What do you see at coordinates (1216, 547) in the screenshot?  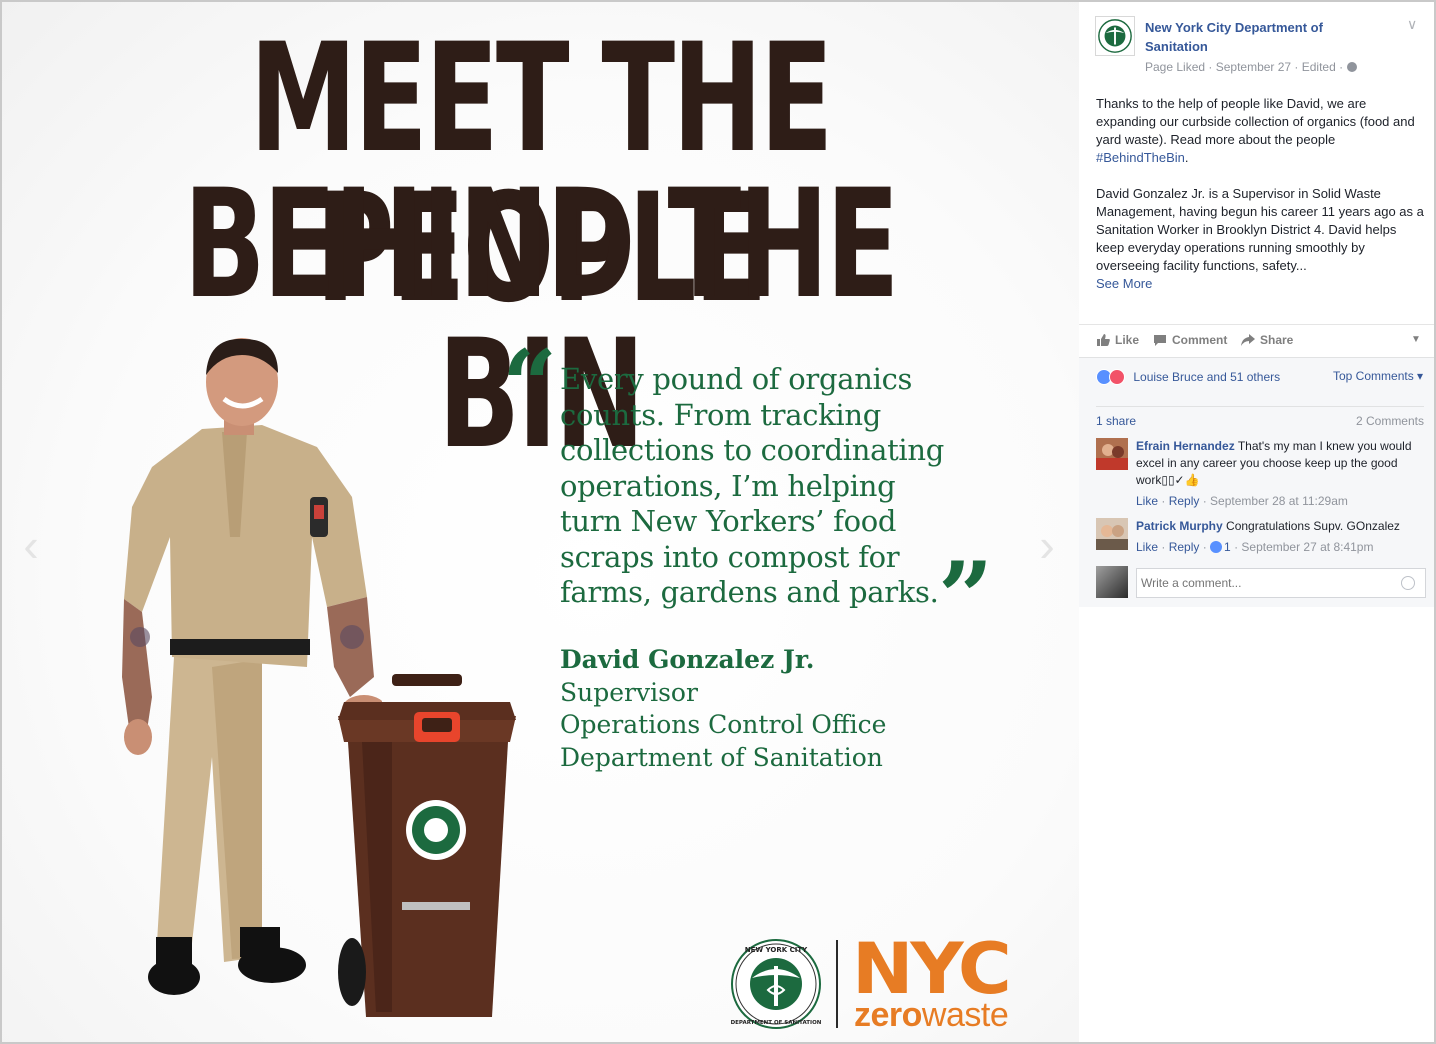 I see `like-reaction-icon` at bounding box center [1216, 547].